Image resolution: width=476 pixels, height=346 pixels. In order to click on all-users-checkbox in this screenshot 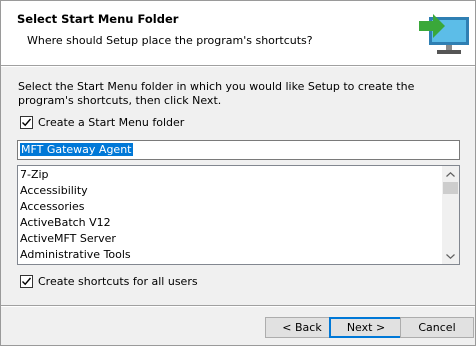, I will do `click(26, 281)`.